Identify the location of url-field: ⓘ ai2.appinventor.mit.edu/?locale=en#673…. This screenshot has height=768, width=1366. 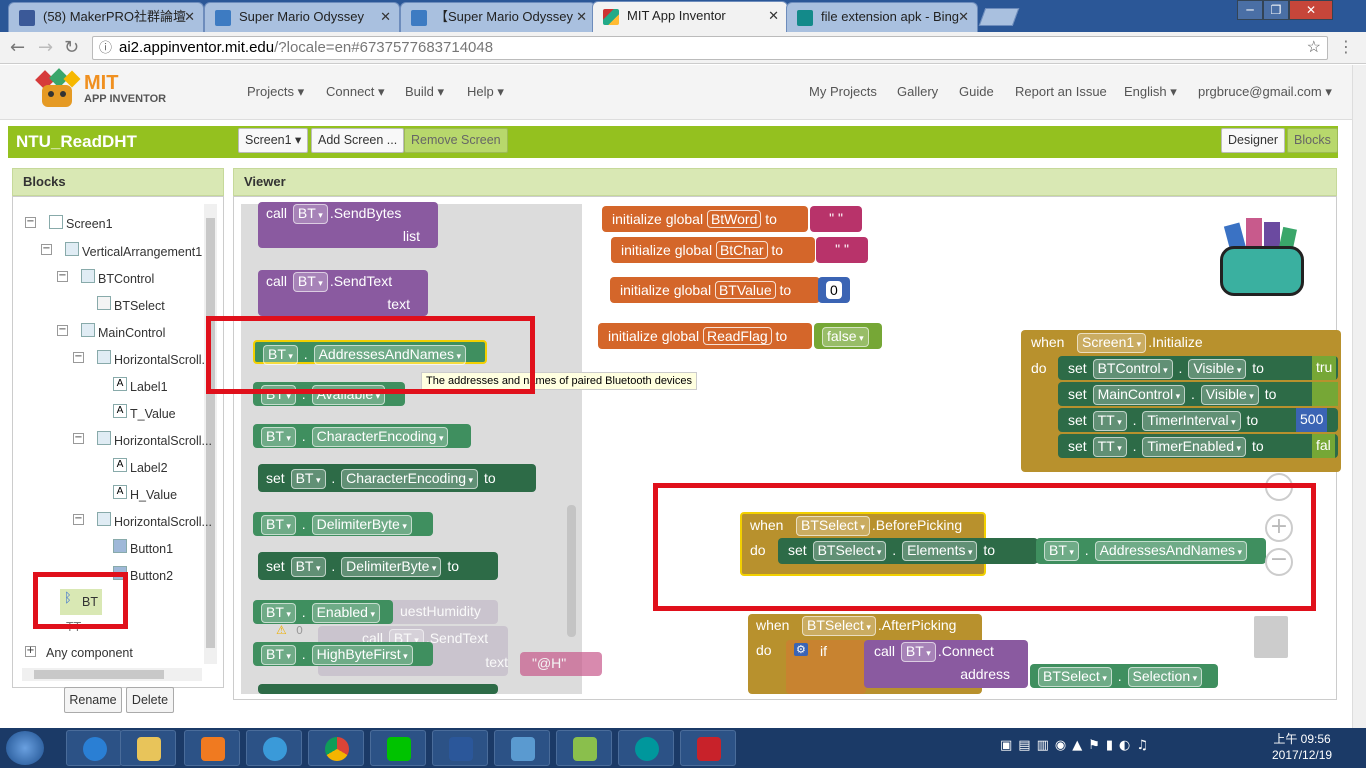
(710, 48).